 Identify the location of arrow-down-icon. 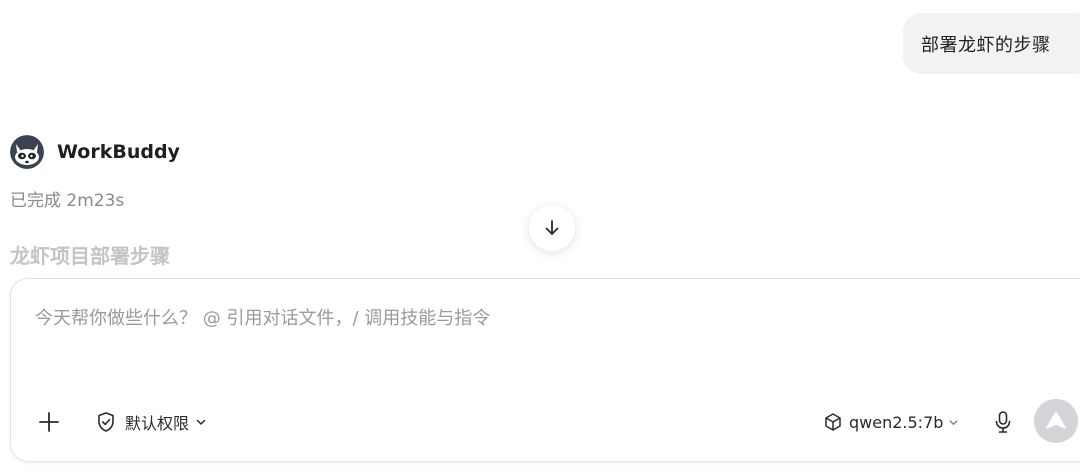
(552, 227).